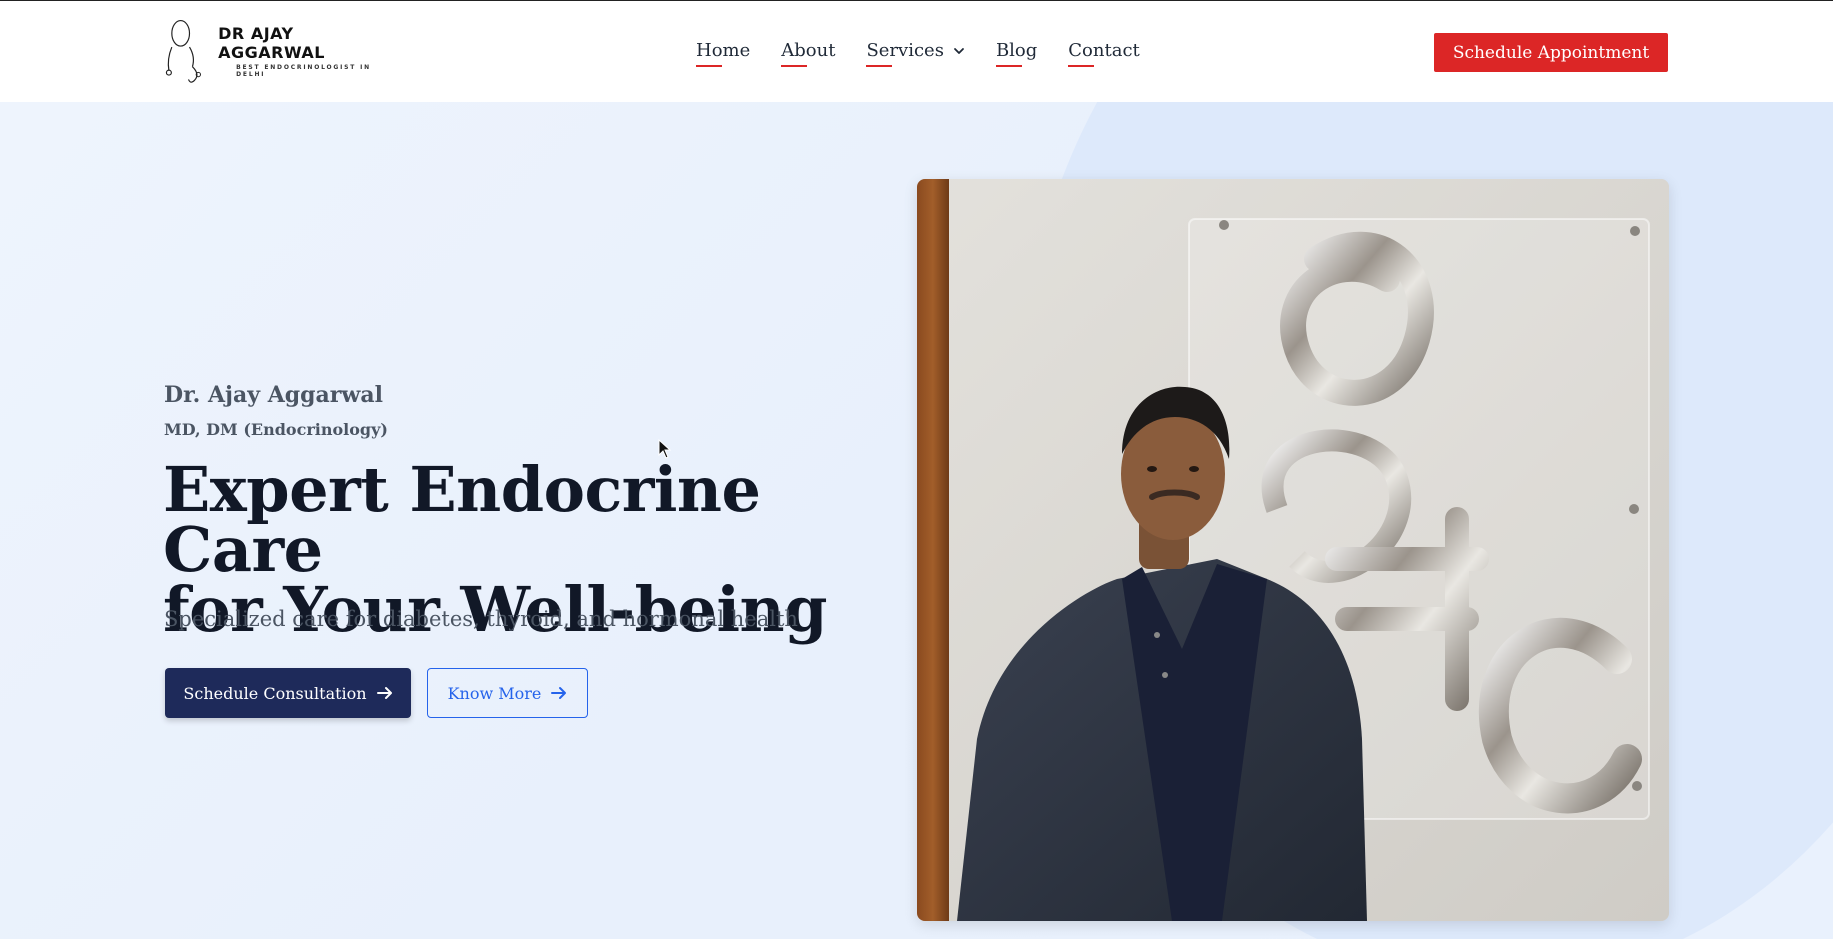  What do you see at coordinates (276, 429) in the screenshot?
I see `doctor-credentials: MD, DM (Endocrinology)` at bounding box center [276, 429].